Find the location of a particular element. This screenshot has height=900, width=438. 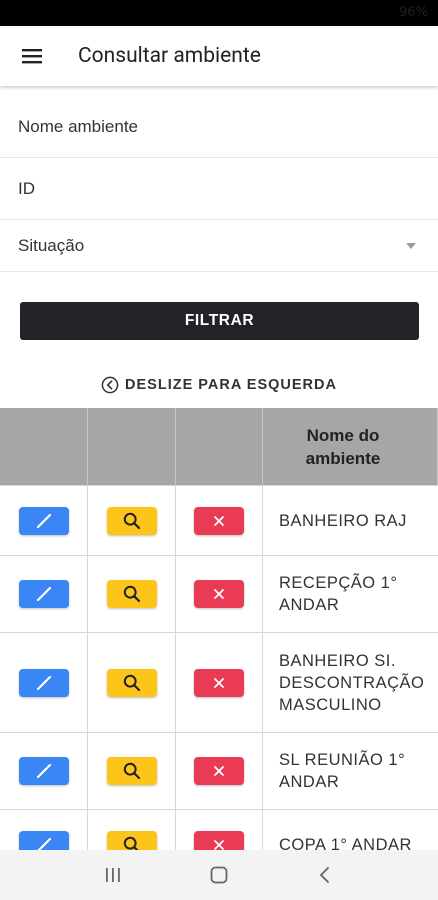

hamburger-menu-icon is located at coordinates (32, 56).